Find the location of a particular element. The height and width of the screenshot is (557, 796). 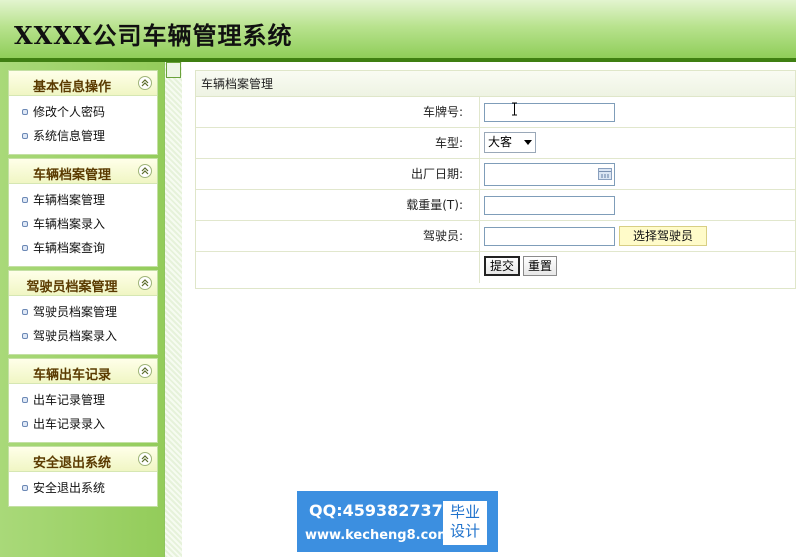

panel-title: 车辆档案管理 is located at coordinates (495, 84).